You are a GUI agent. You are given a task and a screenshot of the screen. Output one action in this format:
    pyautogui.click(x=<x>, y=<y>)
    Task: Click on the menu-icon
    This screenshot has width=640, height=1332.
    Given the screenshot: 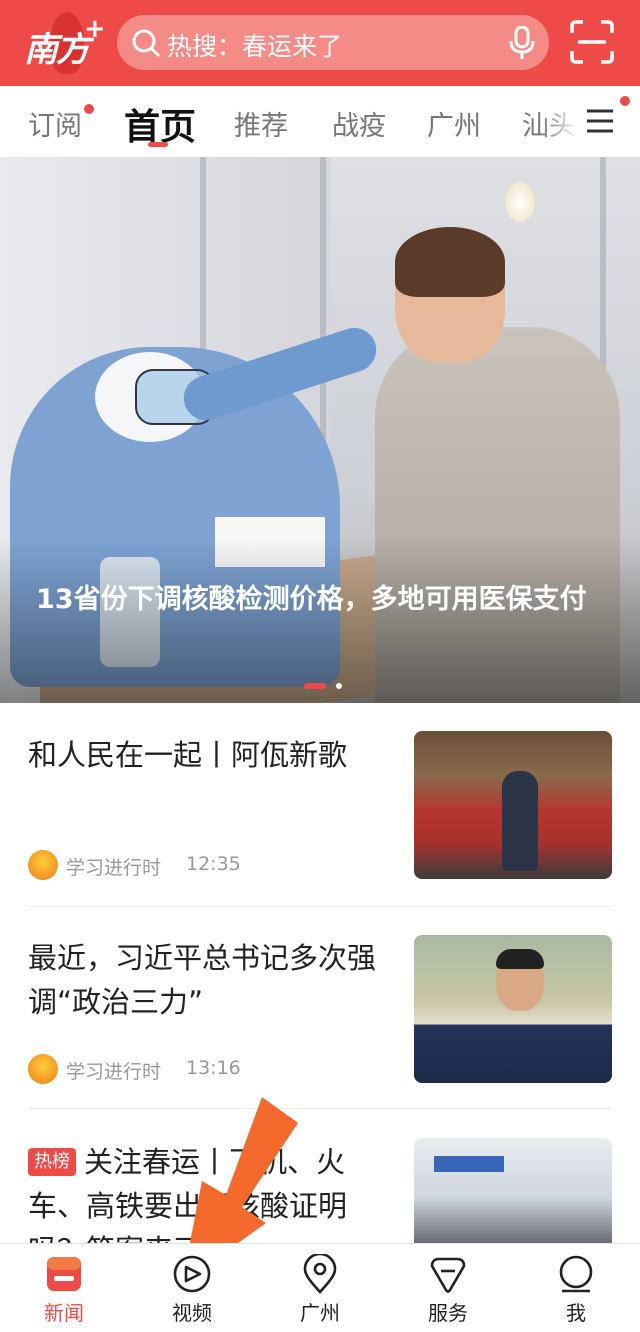 What is the action you would take?
    pyautogui.click(x=600, y=121)
    